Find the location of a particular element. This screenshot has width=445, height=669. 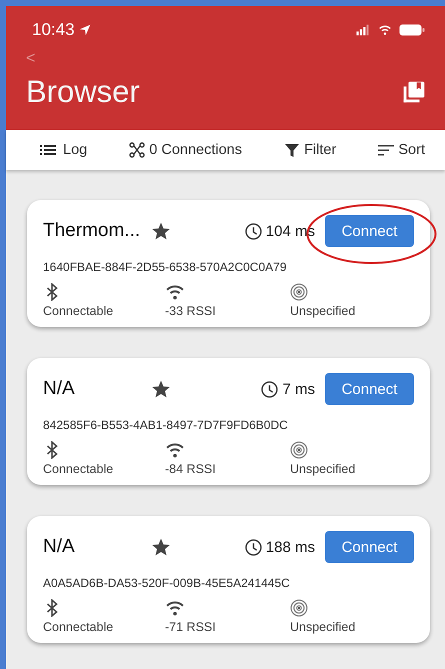

sort-button: Sort is located at coordinates (401, 150).